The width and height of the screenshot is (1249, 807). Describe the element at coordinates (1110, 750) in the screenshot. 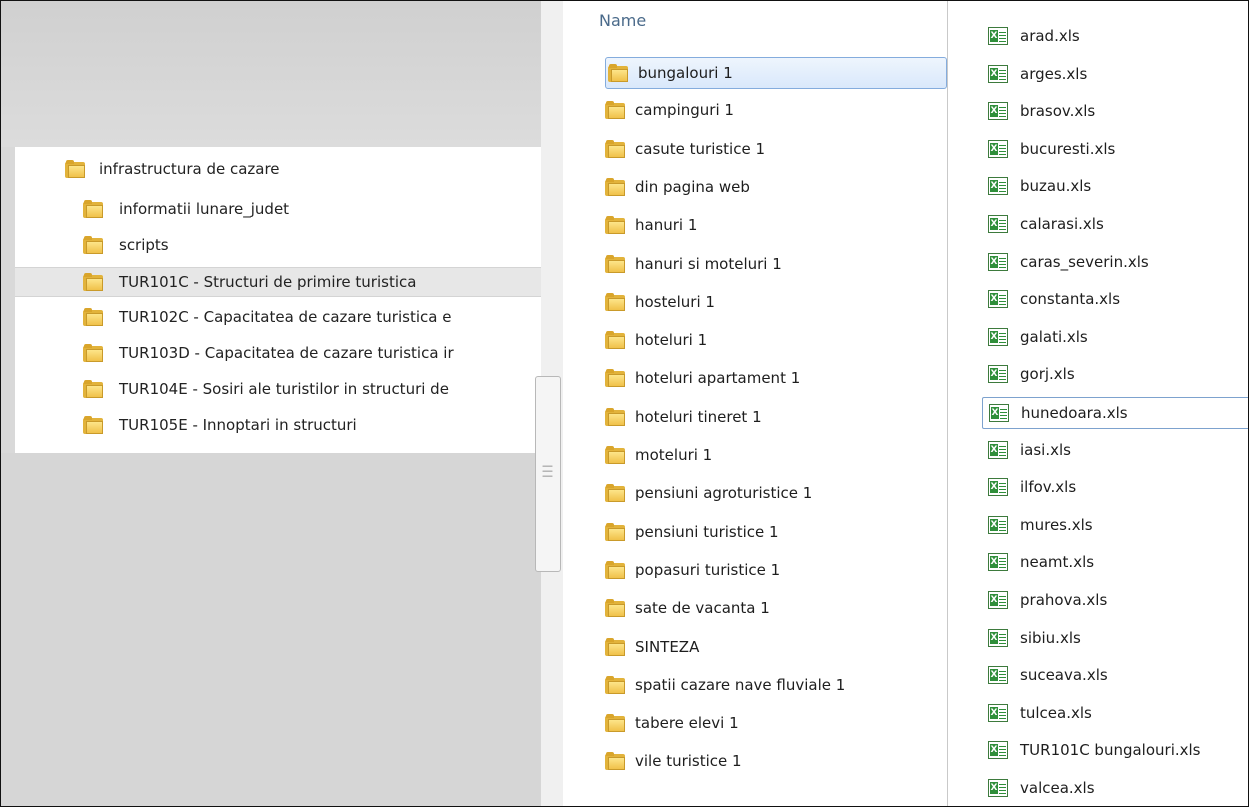

I see `item-label: TUR101C bungalouri.xls` at that location.